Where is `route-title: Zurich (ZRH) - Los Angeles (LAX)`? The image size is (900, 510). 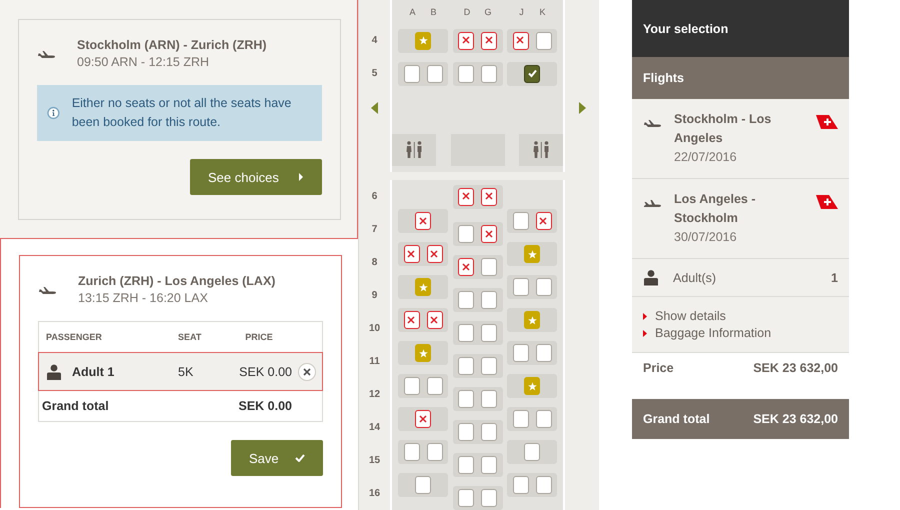
route-title: Zurich (ZRH) - Los Angeles (LAX) is located at coordinates (177, 281).